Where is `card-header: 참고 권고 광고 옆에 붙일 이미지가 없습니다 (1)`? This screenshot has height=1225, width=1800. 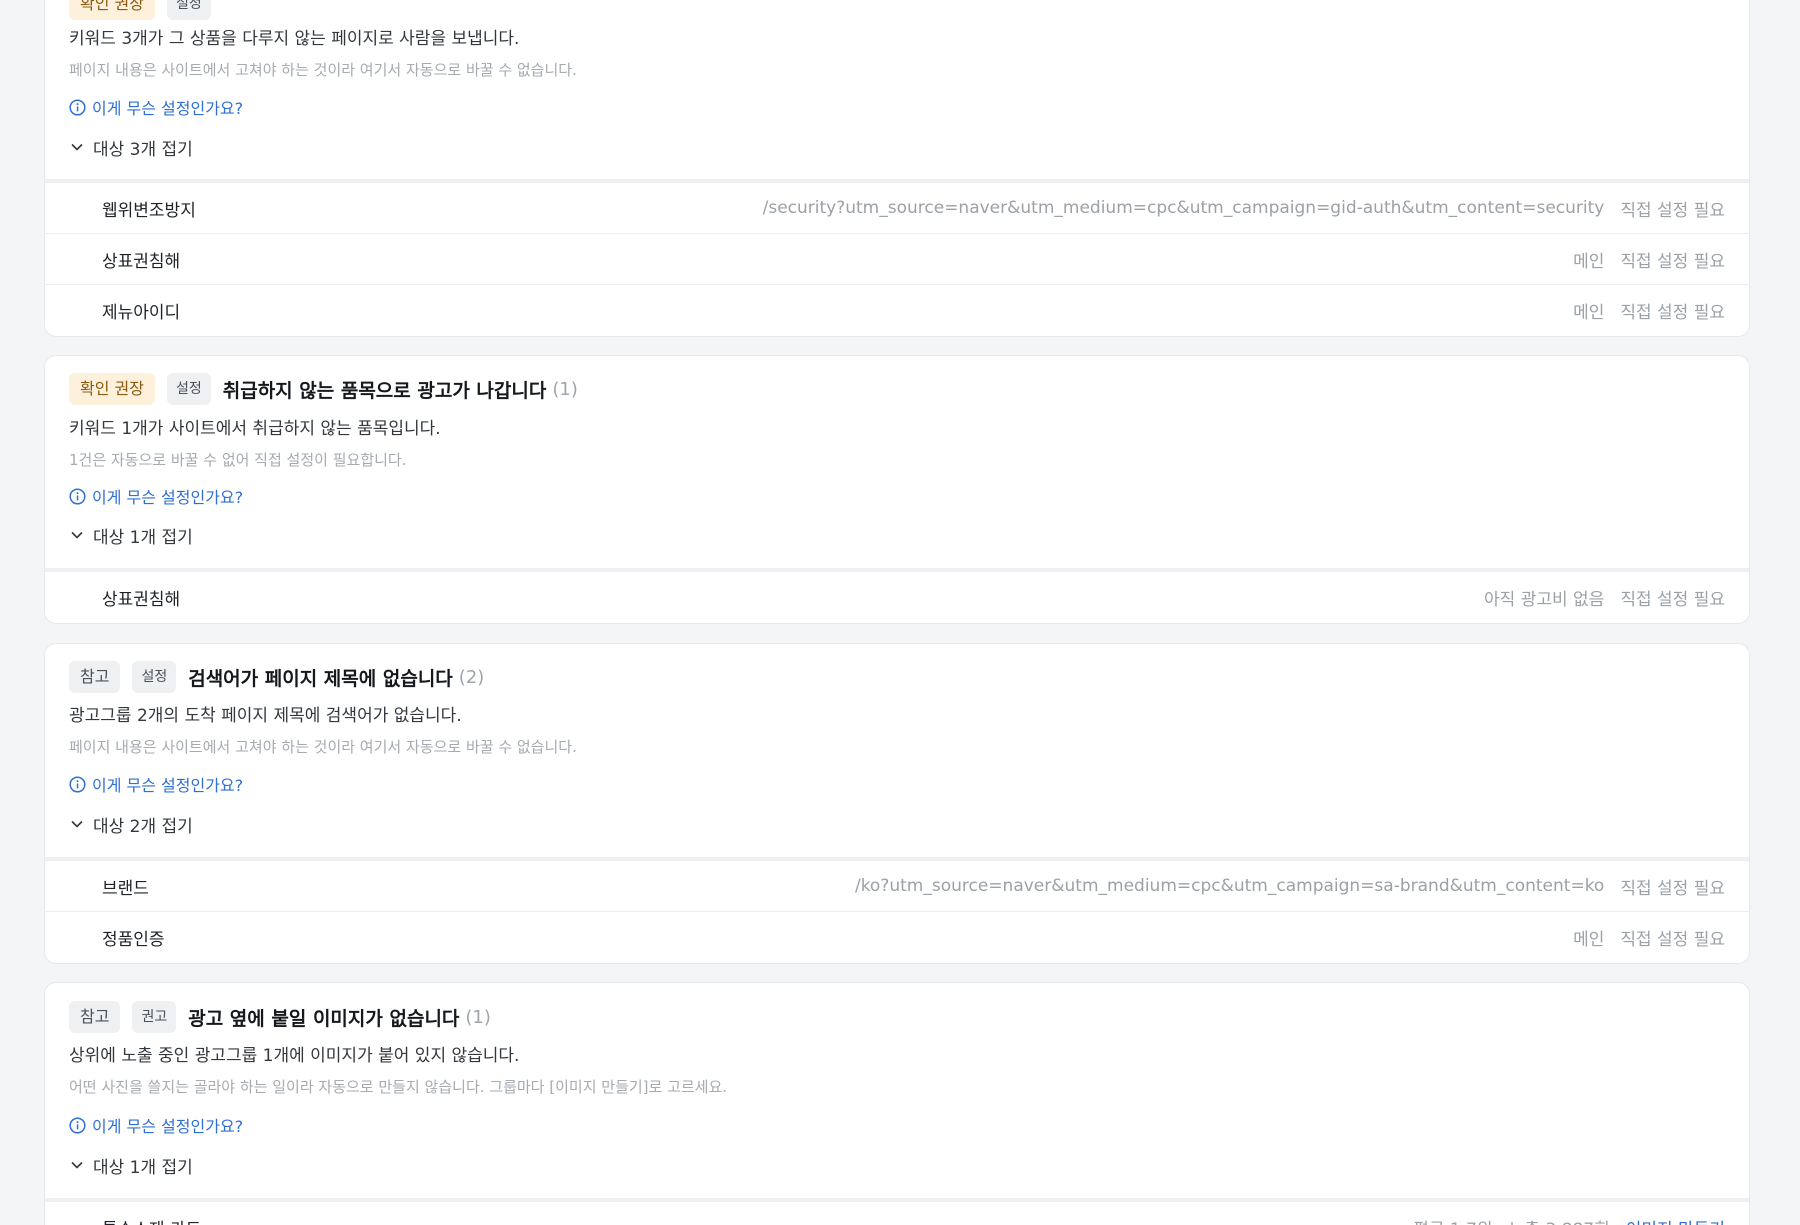 card-header: 참고 권고 광고 옆에 붙일 이미지가 없습니다 (1) is located at coordinates (280, 1017).